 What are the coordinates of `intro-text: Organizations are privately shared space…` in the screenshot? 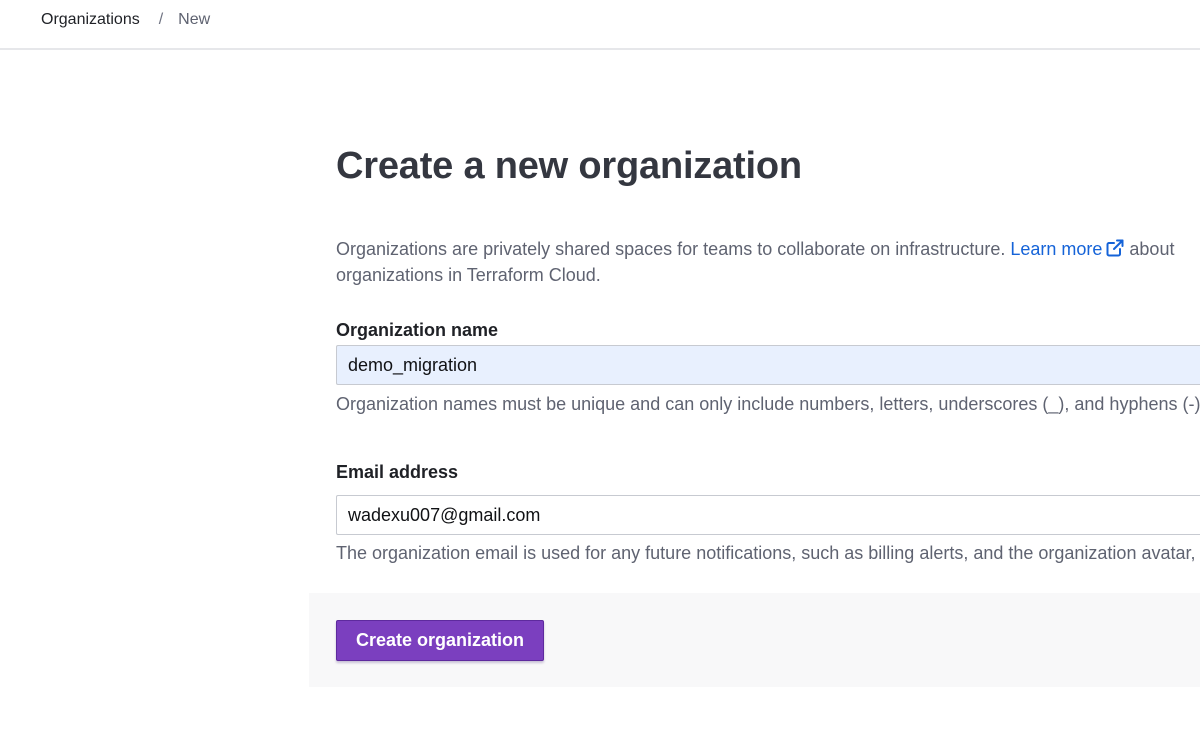 It's located at (673, 249).